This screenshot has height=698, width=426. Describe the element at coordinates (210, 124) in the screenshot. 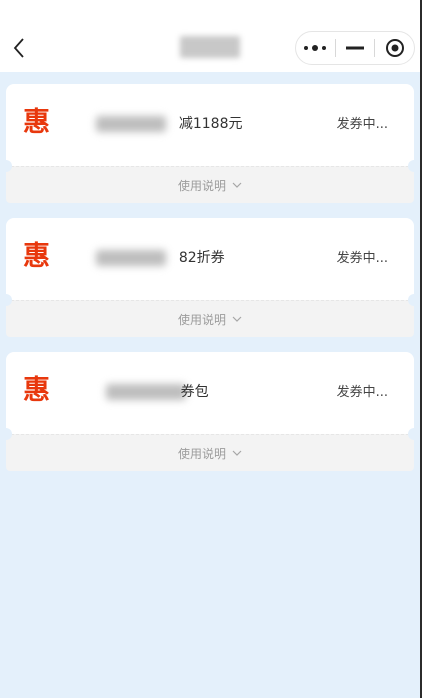

I see `coupon-name-text: 减1188元` at that location.